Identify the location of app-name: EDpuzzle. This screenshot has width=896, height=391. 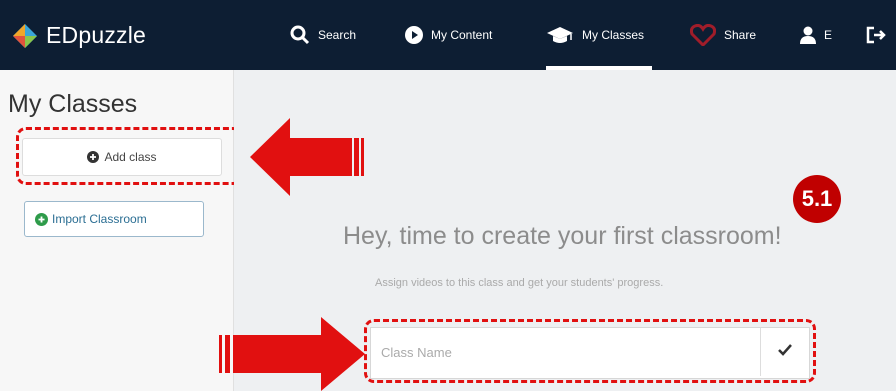
(96, 35).